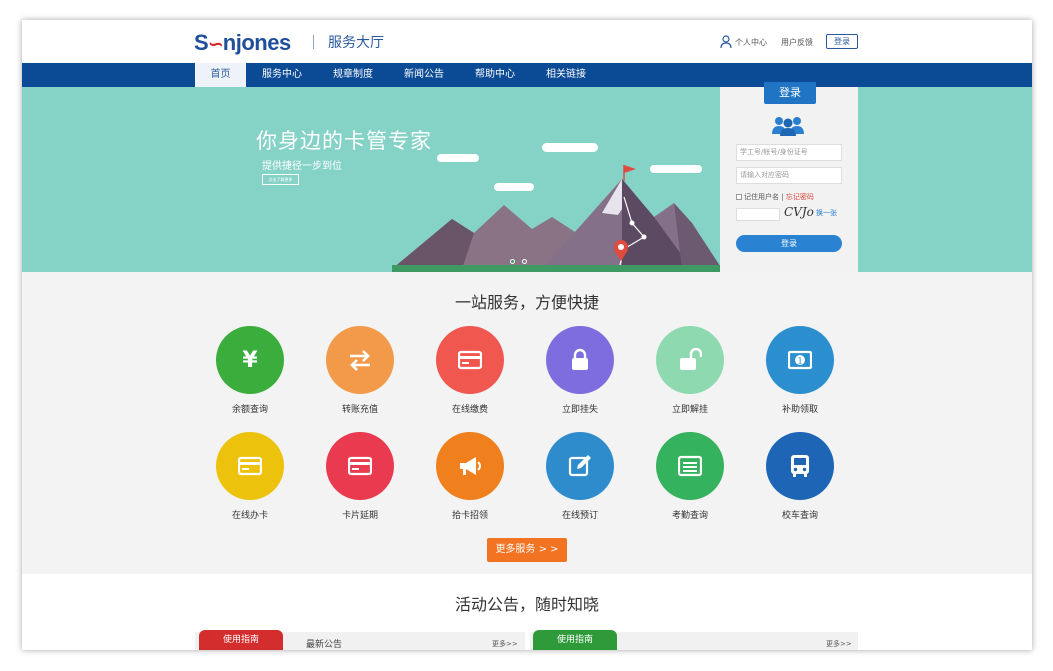  I want to click on money-icon: 1, so click(800, 360).